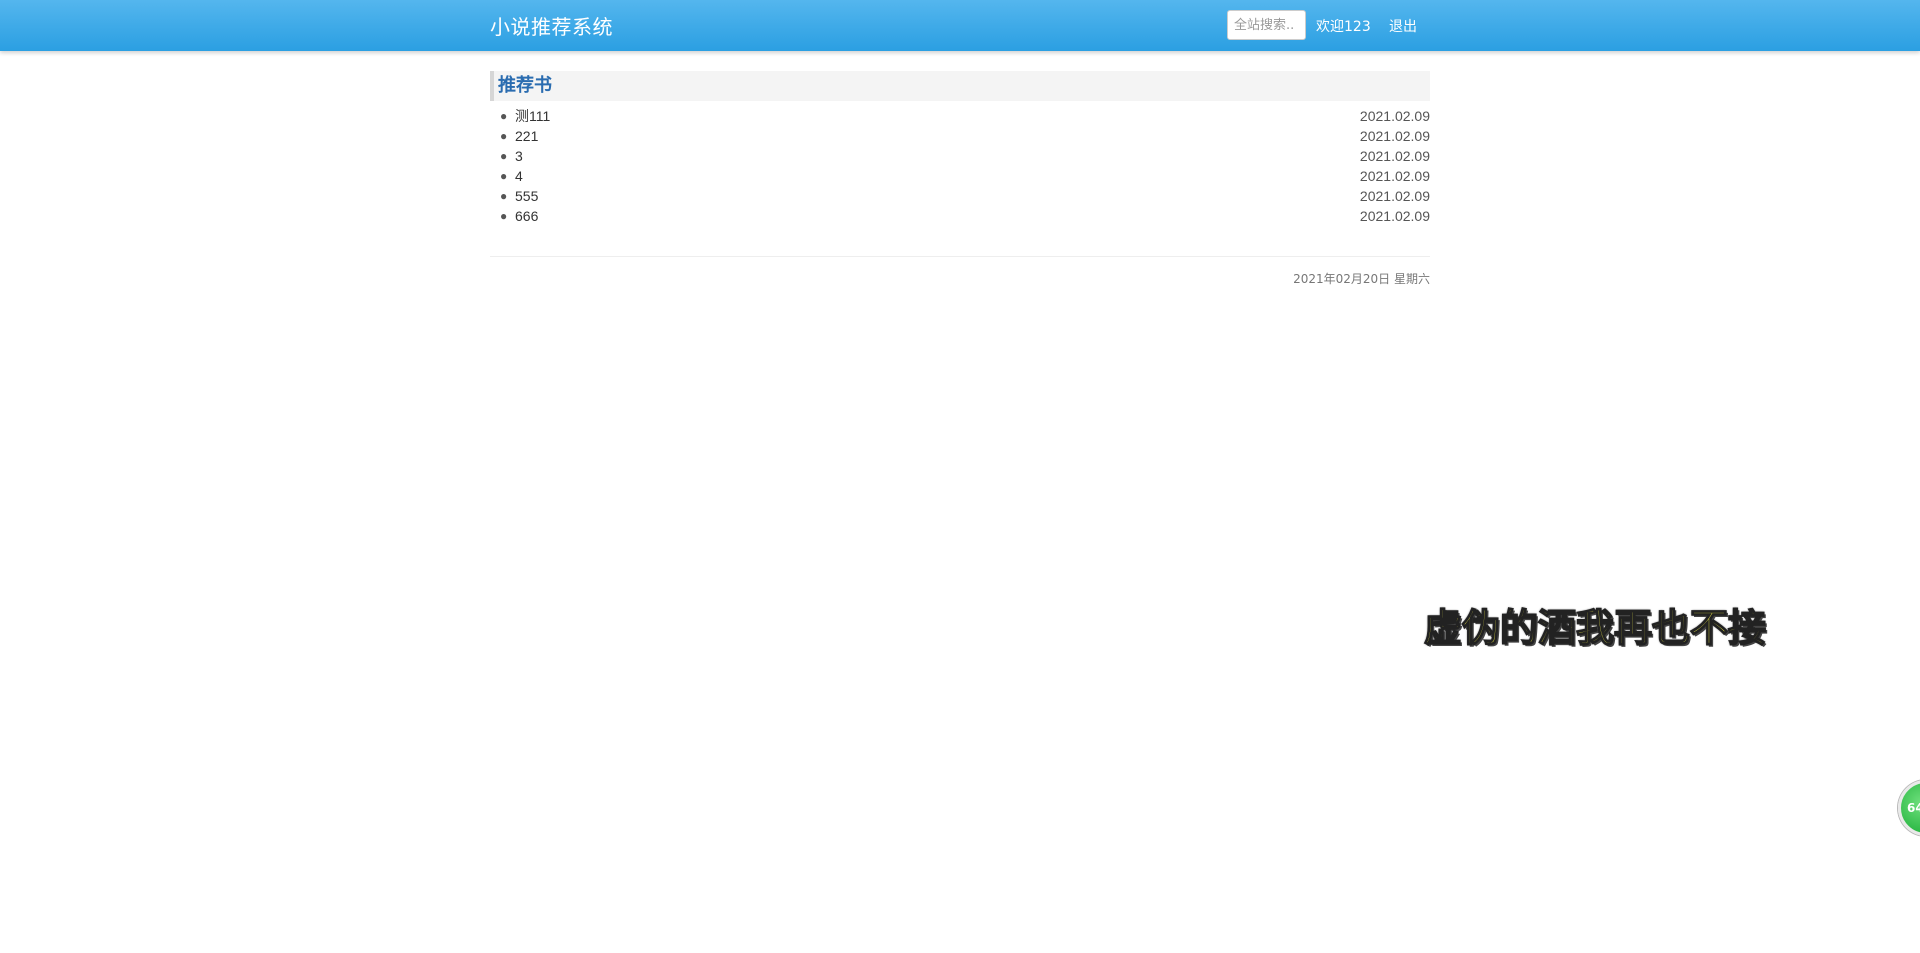  What do you see at coordinates (960, 156) in the screenshot?
I see `list-item: ● 3 2021.02.09` at bounding box center [960, 156].